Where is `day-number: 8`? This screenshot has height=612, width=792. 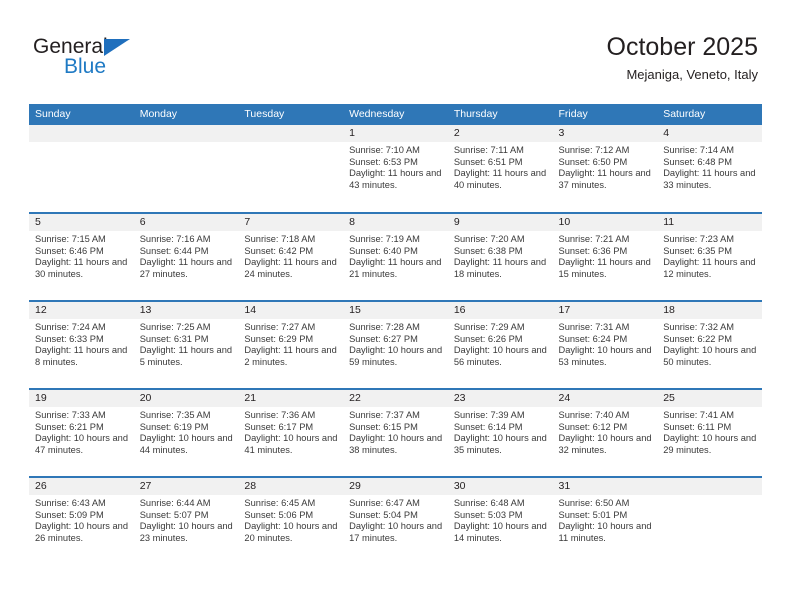
day-number: 8 is located at coordinates (395, 222).